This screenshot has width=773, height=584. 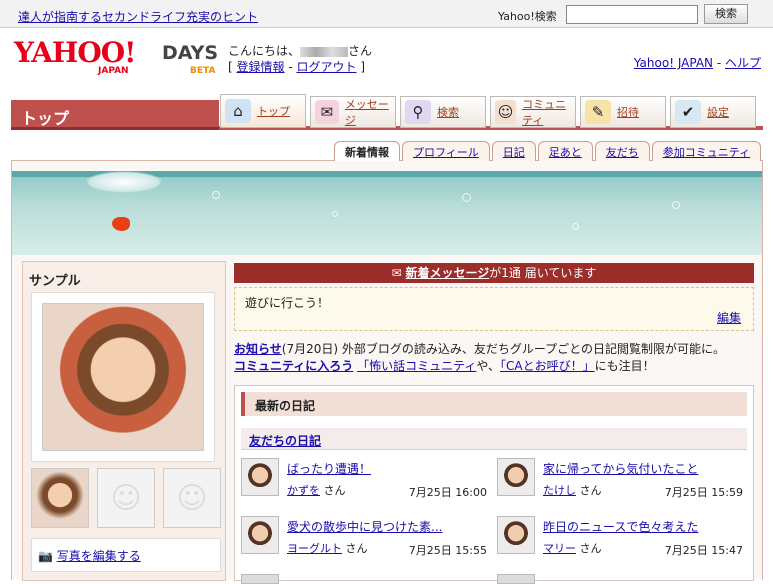 What do you see at coordinates (448, 273) in the screenshot?
I see `new-message-link: 新着メッセージ` at bounding box center [448, 273].